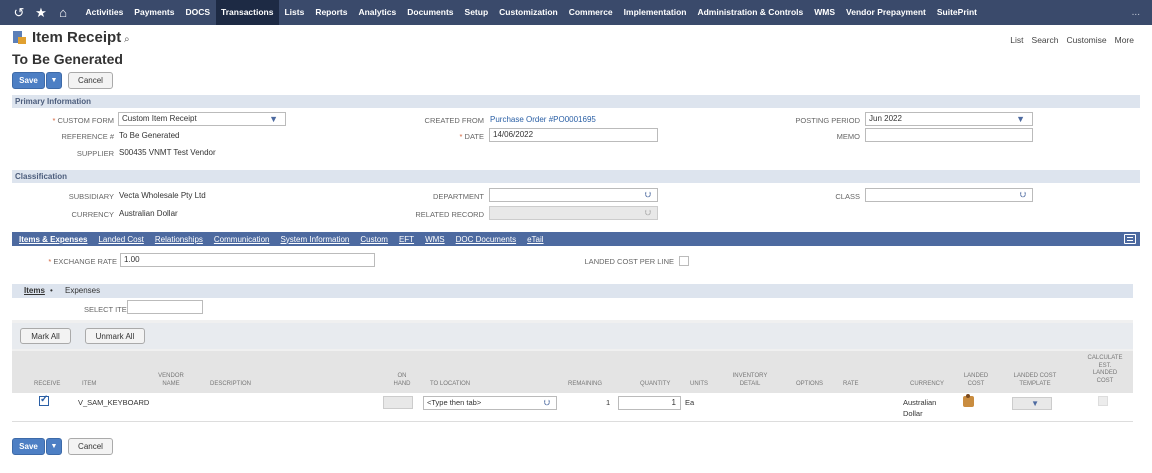 Image resolution: width=1152 pixels, height=473 pixels. Describe the element at coordinates (435, 239) in the screenshot. I see `tab-wms: WMS` at that location.